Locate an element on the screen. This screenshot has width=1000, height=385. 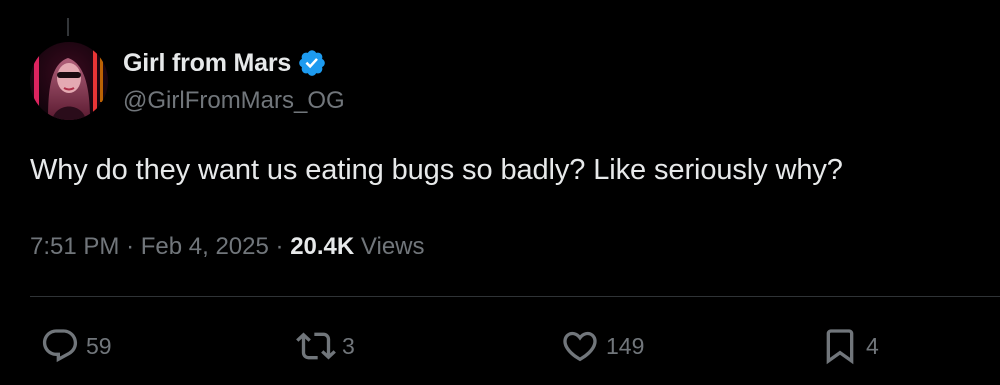
reply-button: 59 is located at coordinates (76, 346).